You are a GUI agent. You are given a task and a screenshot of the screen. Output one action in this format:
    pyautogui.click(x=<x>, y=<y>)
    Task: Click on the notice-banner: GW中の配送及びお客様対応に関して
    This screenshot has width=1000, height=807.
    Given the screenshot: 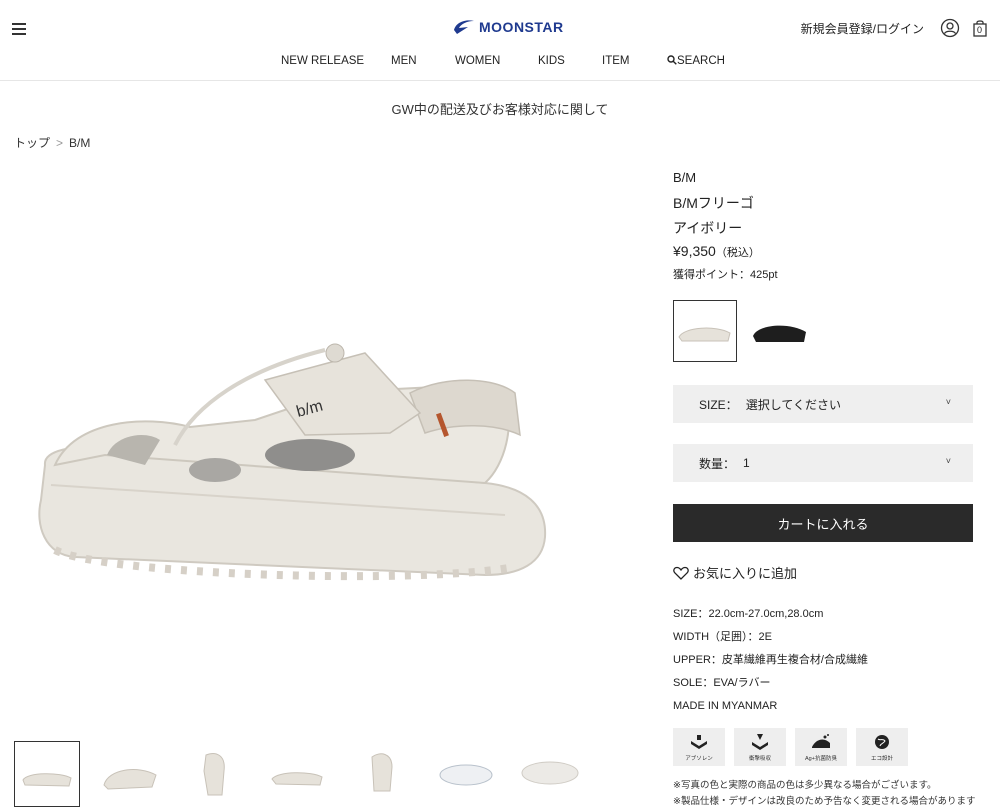 What is the action you would take?
    pyautogui.click(x=500, y=108)
    